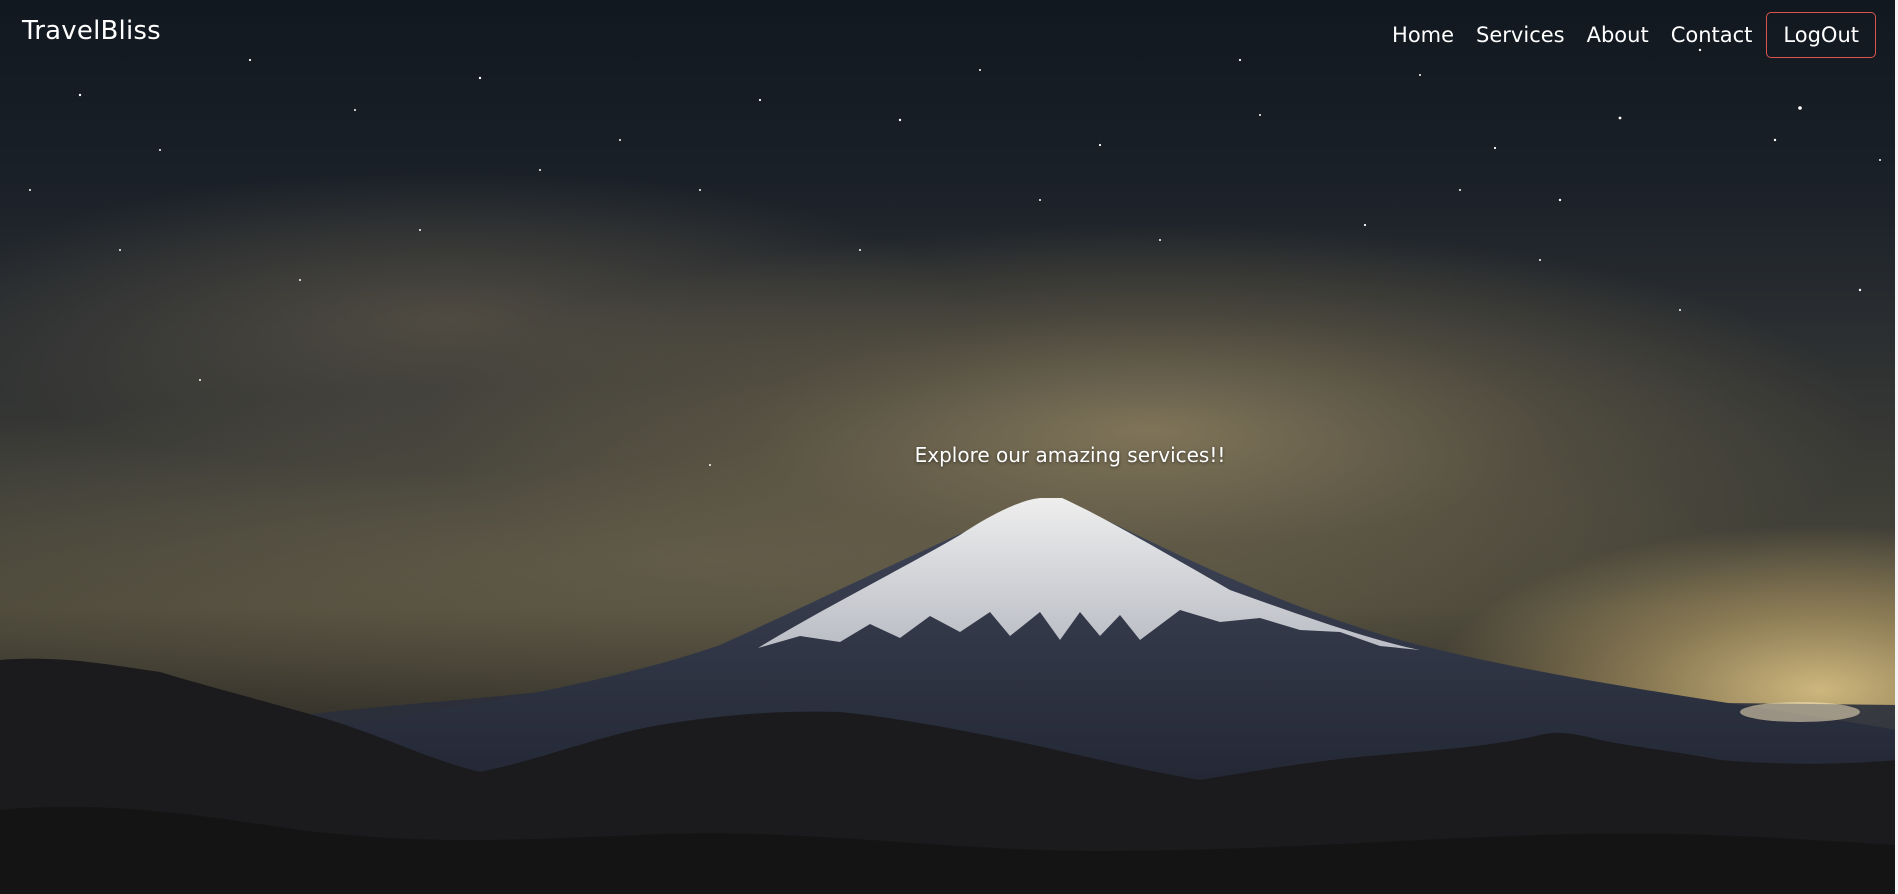  What do you see at coordinates (1618, 35) in the screenshot?
I see `nav-link-about: About` at bounding box center [1618, 35].